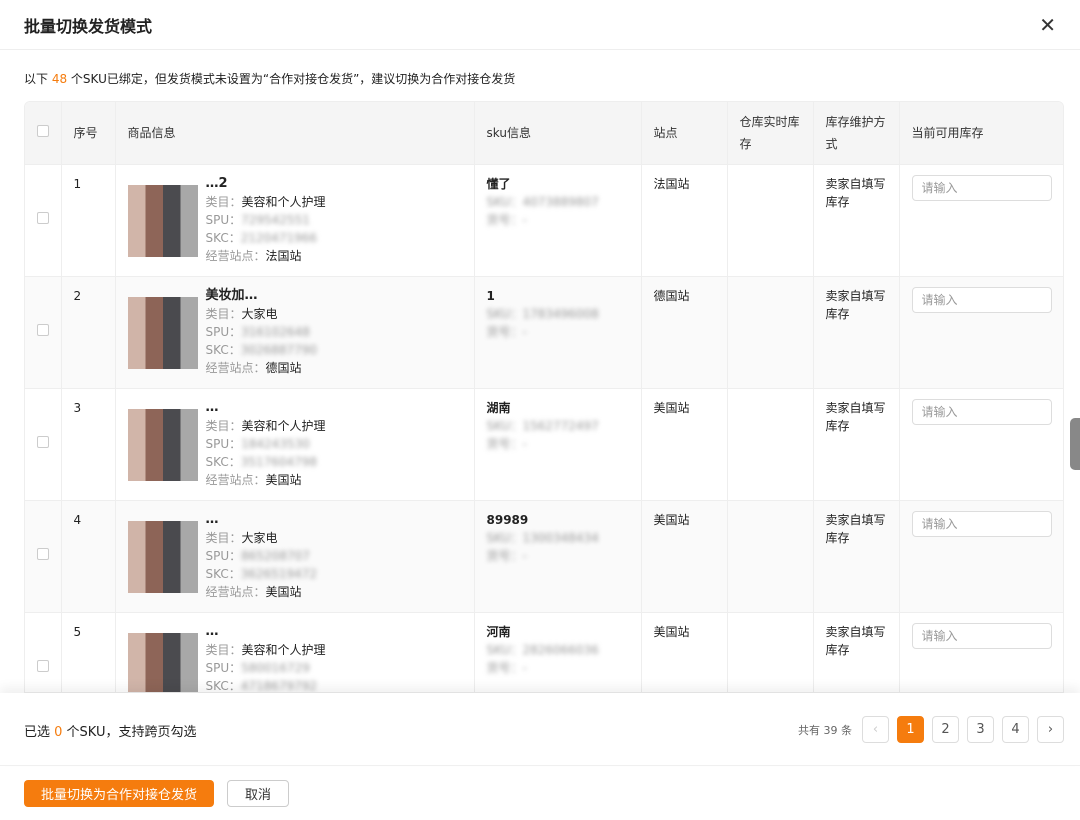 This screenshot has height=820, width=1080. What do you see at coordinates (1047, 25) in the screenshot?
I see `close-icon: ✕` at bounding box center [1047, 25].